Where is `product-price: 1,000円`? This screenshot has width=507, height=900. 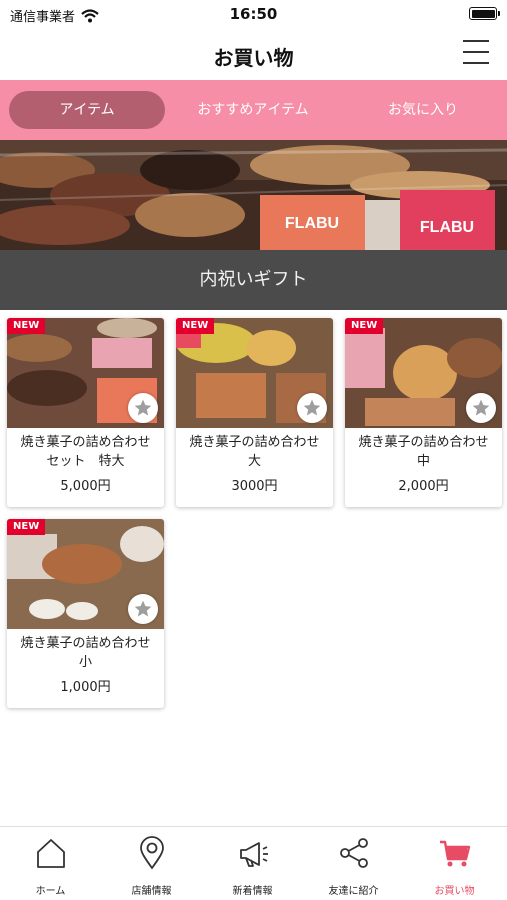 product-price: 1,000円 is located at coordinates (85, 687).